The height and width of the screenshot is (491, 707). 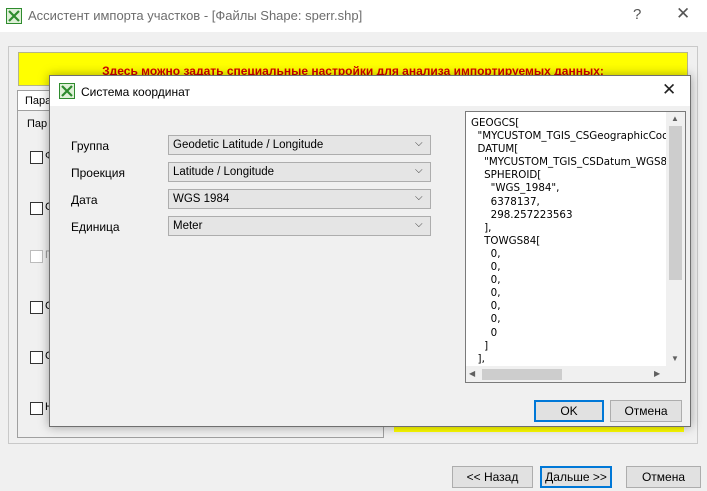 What do you see at coordinates (248, 145) in the screenshot?
I see `group-select-value: Geodetic Latitude / Longitude` at bounding box center [248, 145].